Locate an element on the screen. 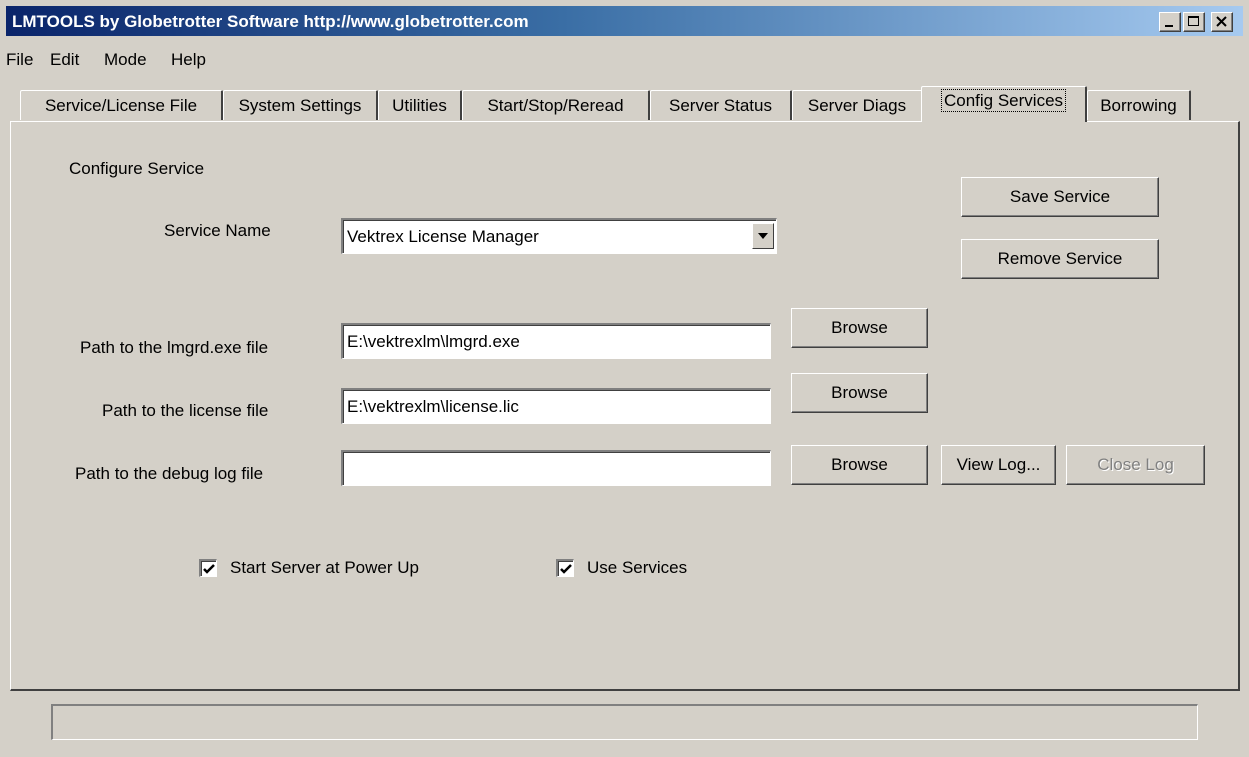  start-at-power-up-checkbox is located at coordinates (208, 568).